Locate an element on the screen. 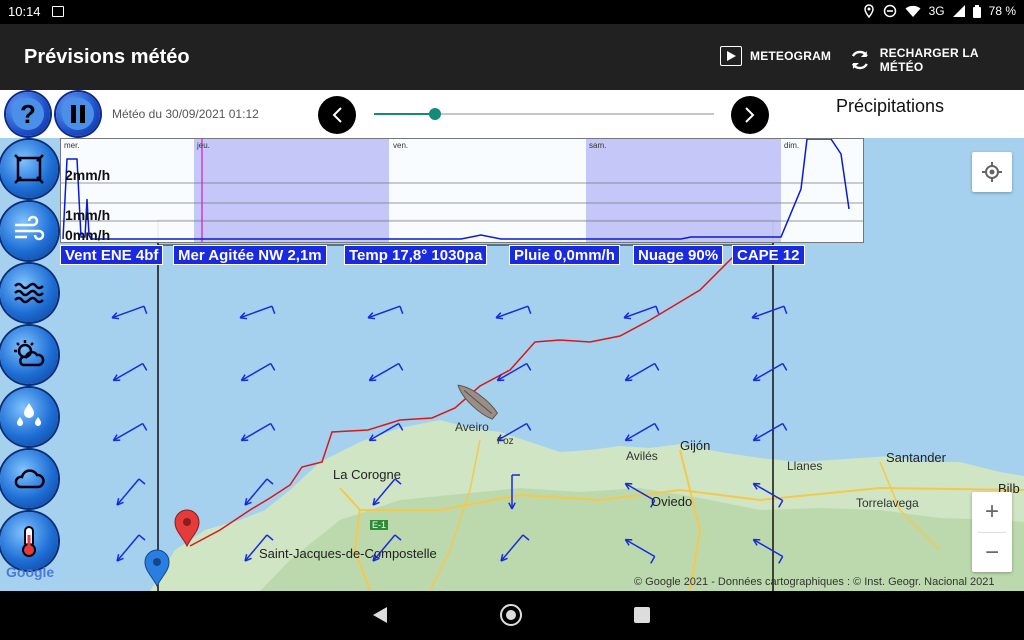  battery-icon is located at coordinates (976, 11).